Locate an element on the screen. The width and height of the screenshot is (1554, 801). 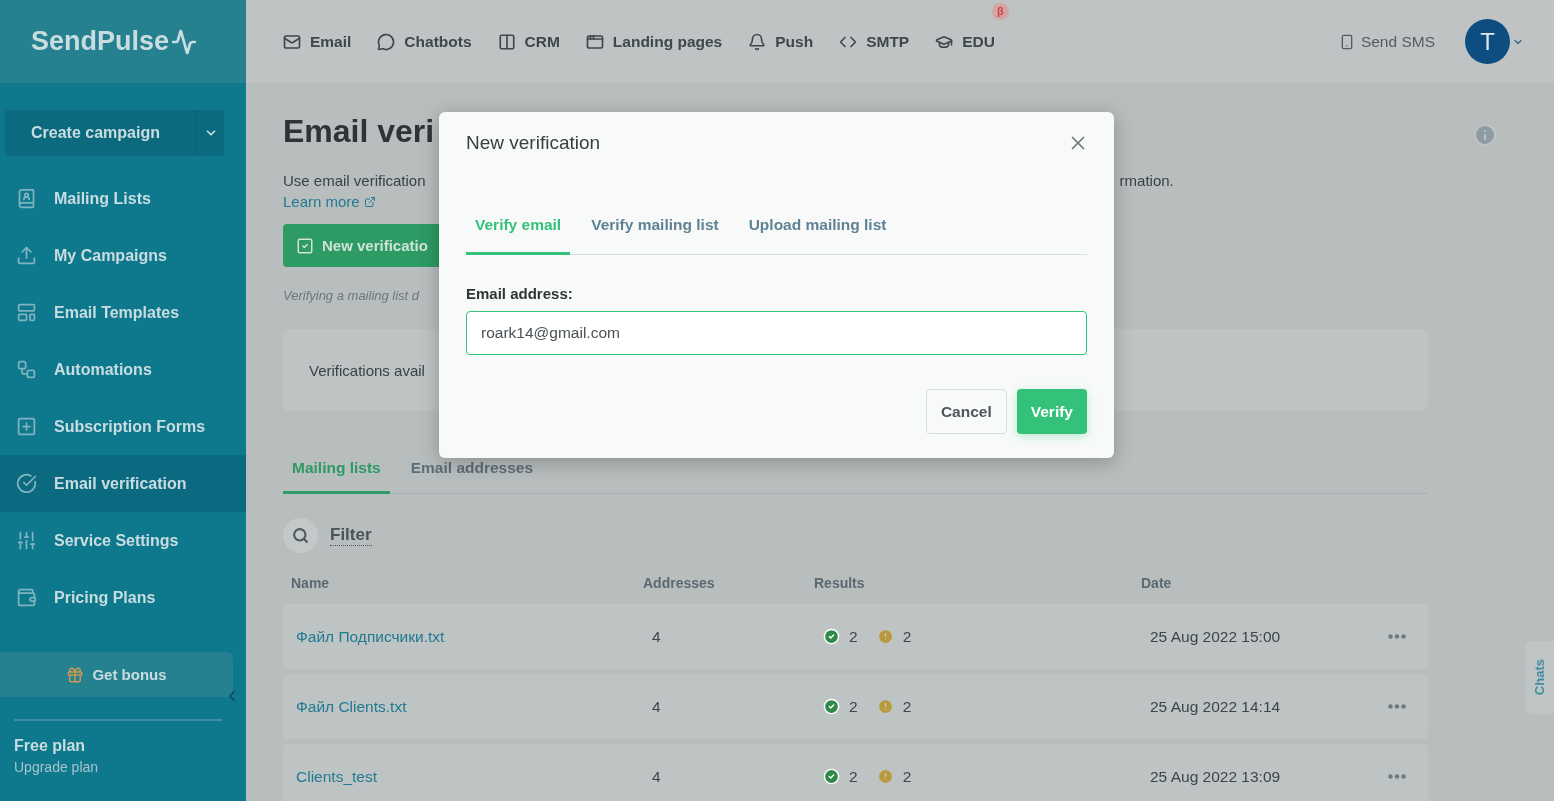
table-cell-text: 25 Aug 2022 14:14 is located at coordinates (1215, 706).